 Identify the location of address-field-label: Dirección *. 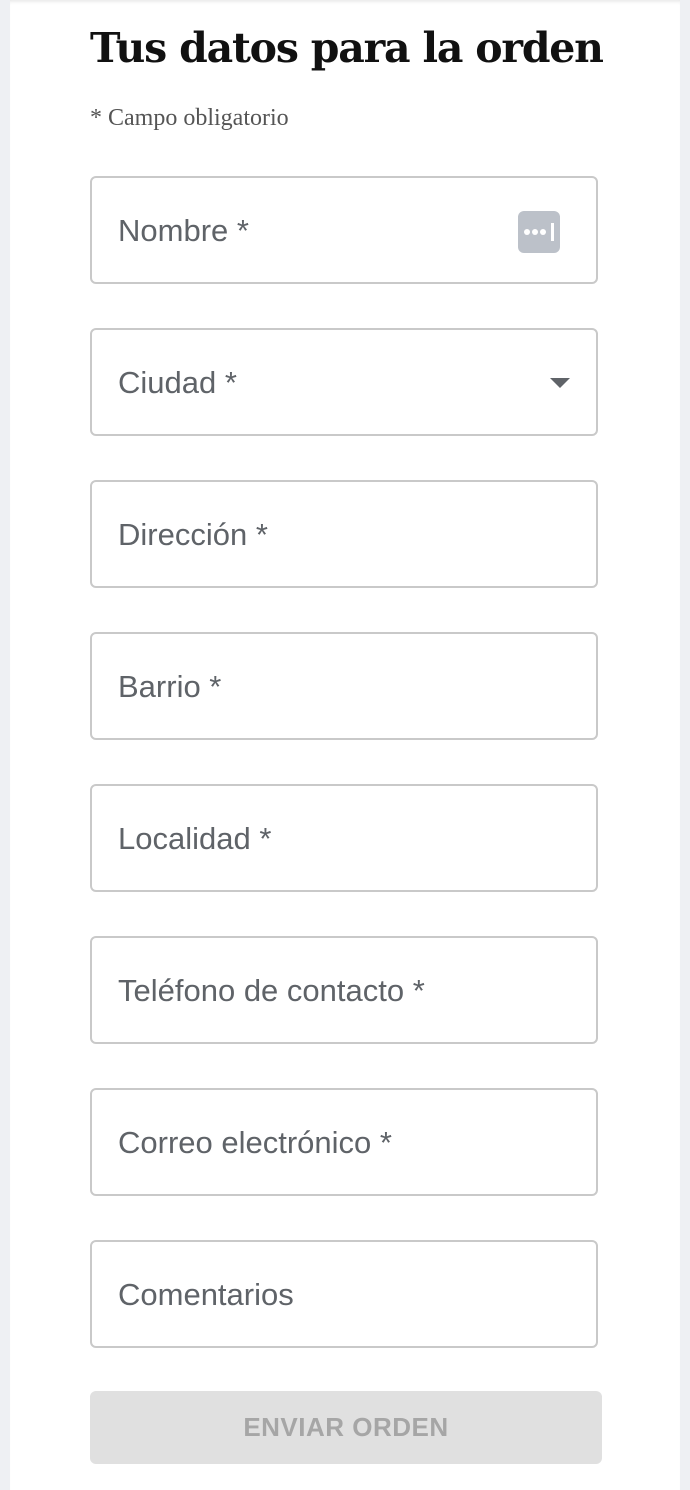
(193, 534).